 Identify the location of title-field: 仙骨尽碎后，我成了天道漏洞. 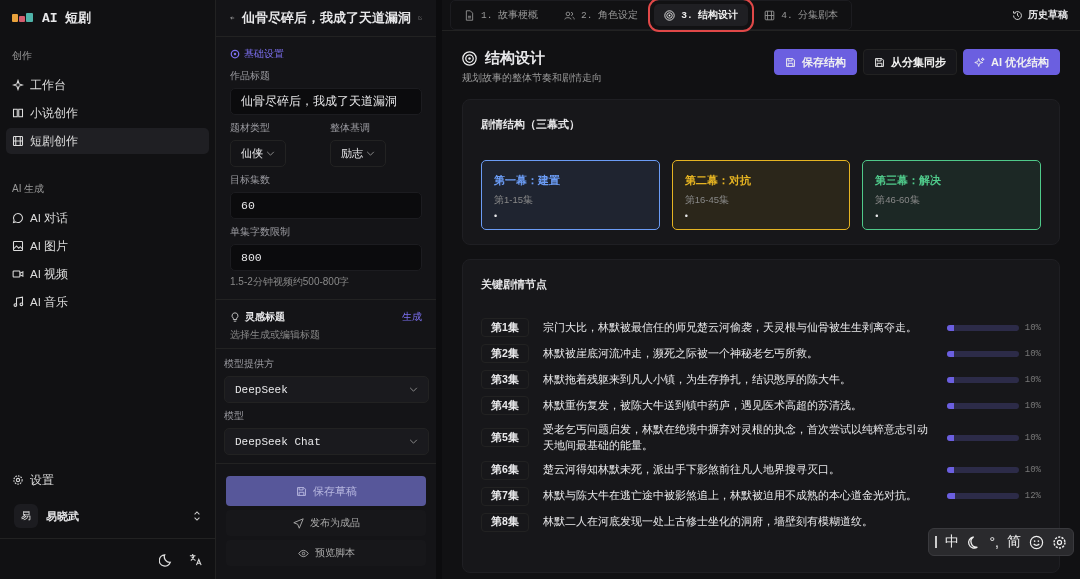
(326, 101).